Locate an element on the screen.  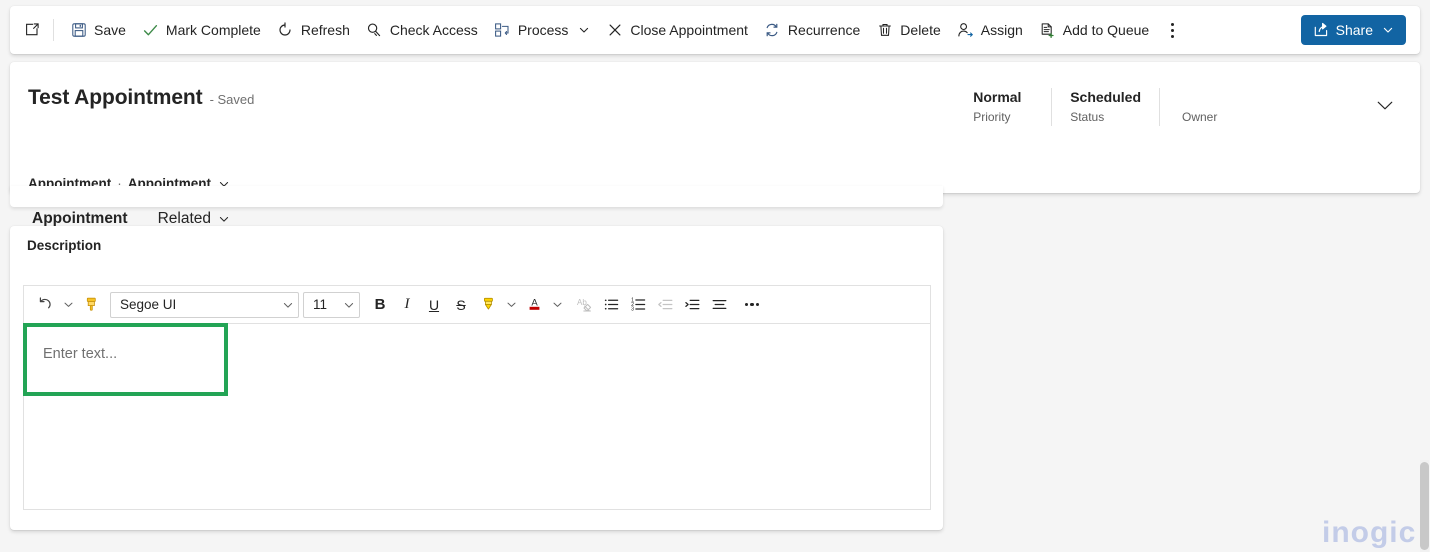
decrease-indent-button is located at coordinates (665, 305).